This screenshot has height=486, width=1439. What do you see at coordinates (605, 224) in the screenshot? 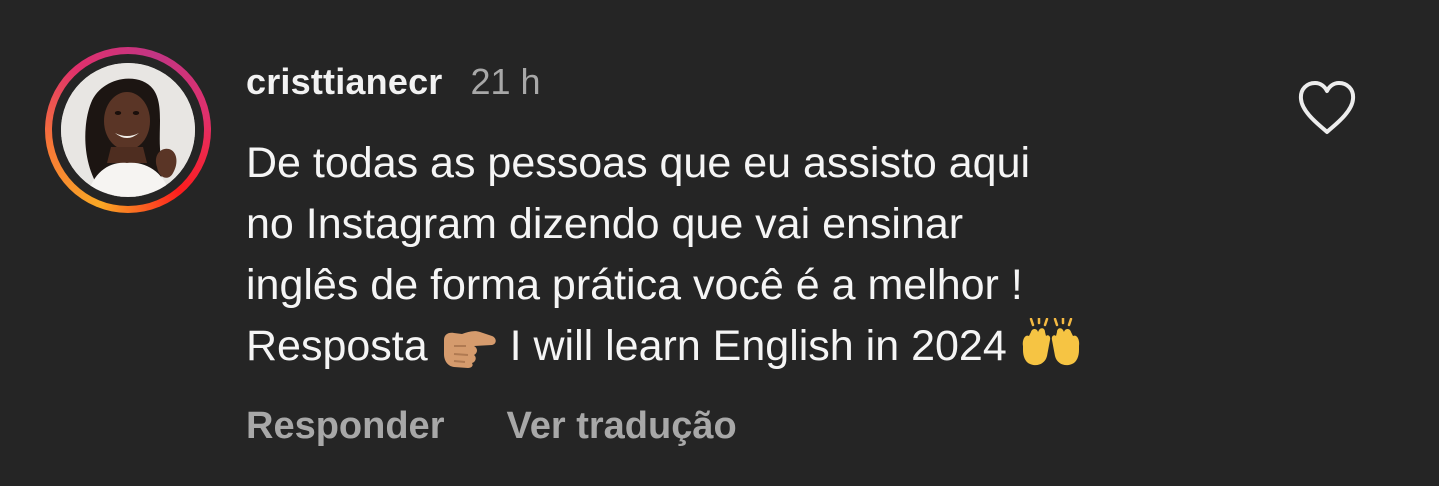
I see `comment-text-line: no Instagram dizendo que vai ensinar` at bounding box center [605, 224].